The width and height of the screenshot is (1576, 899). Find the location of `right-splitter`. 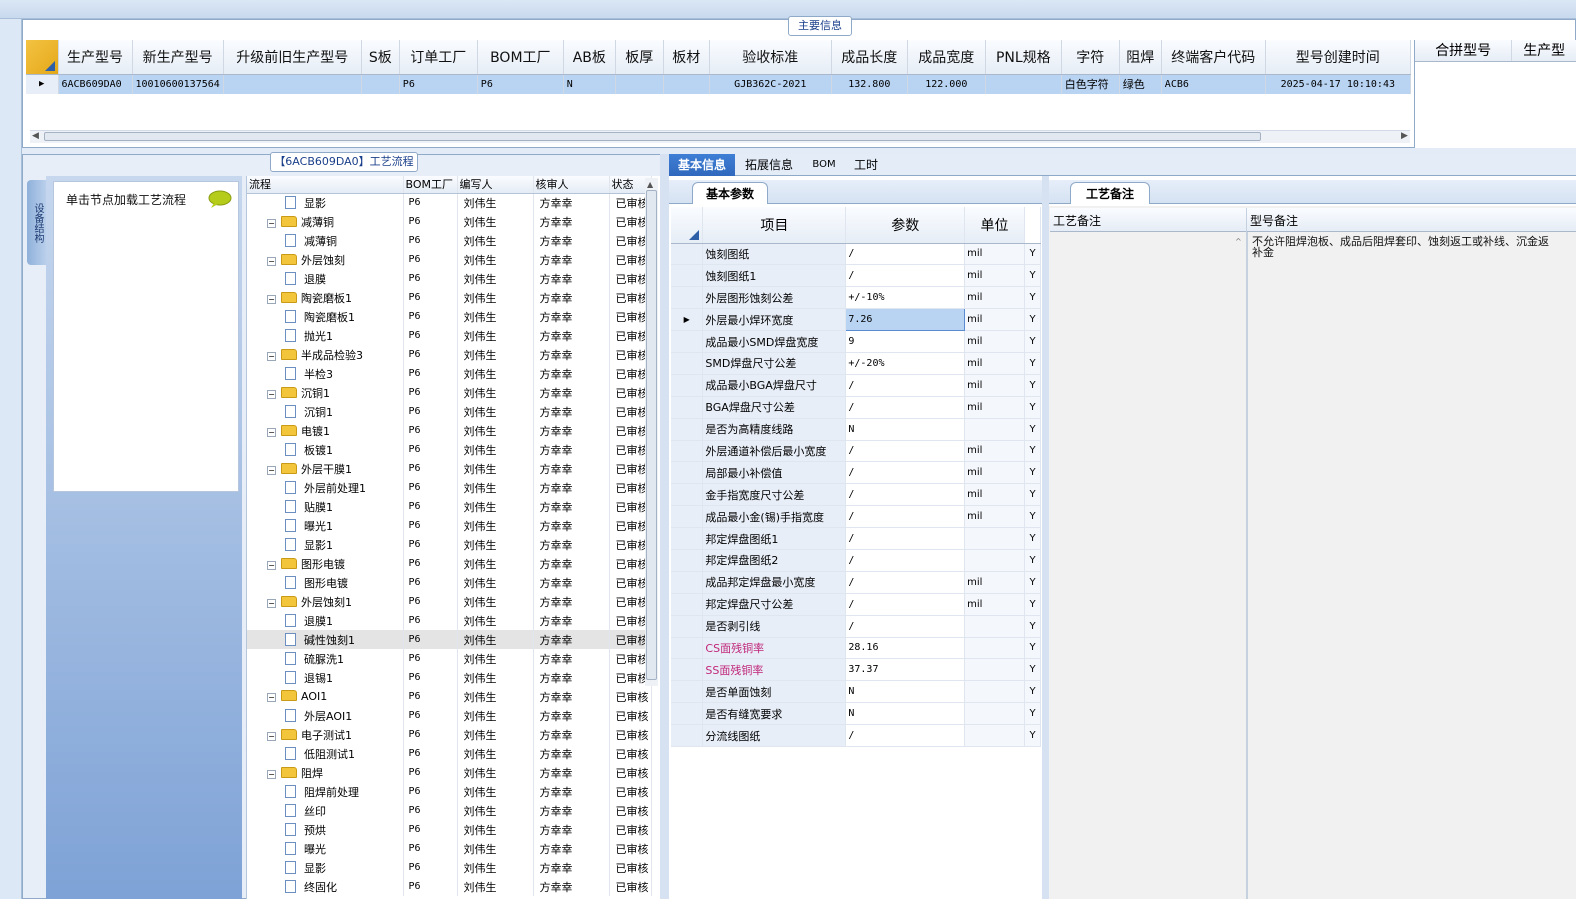

right-splitter is located at coordinates (1045, 537).